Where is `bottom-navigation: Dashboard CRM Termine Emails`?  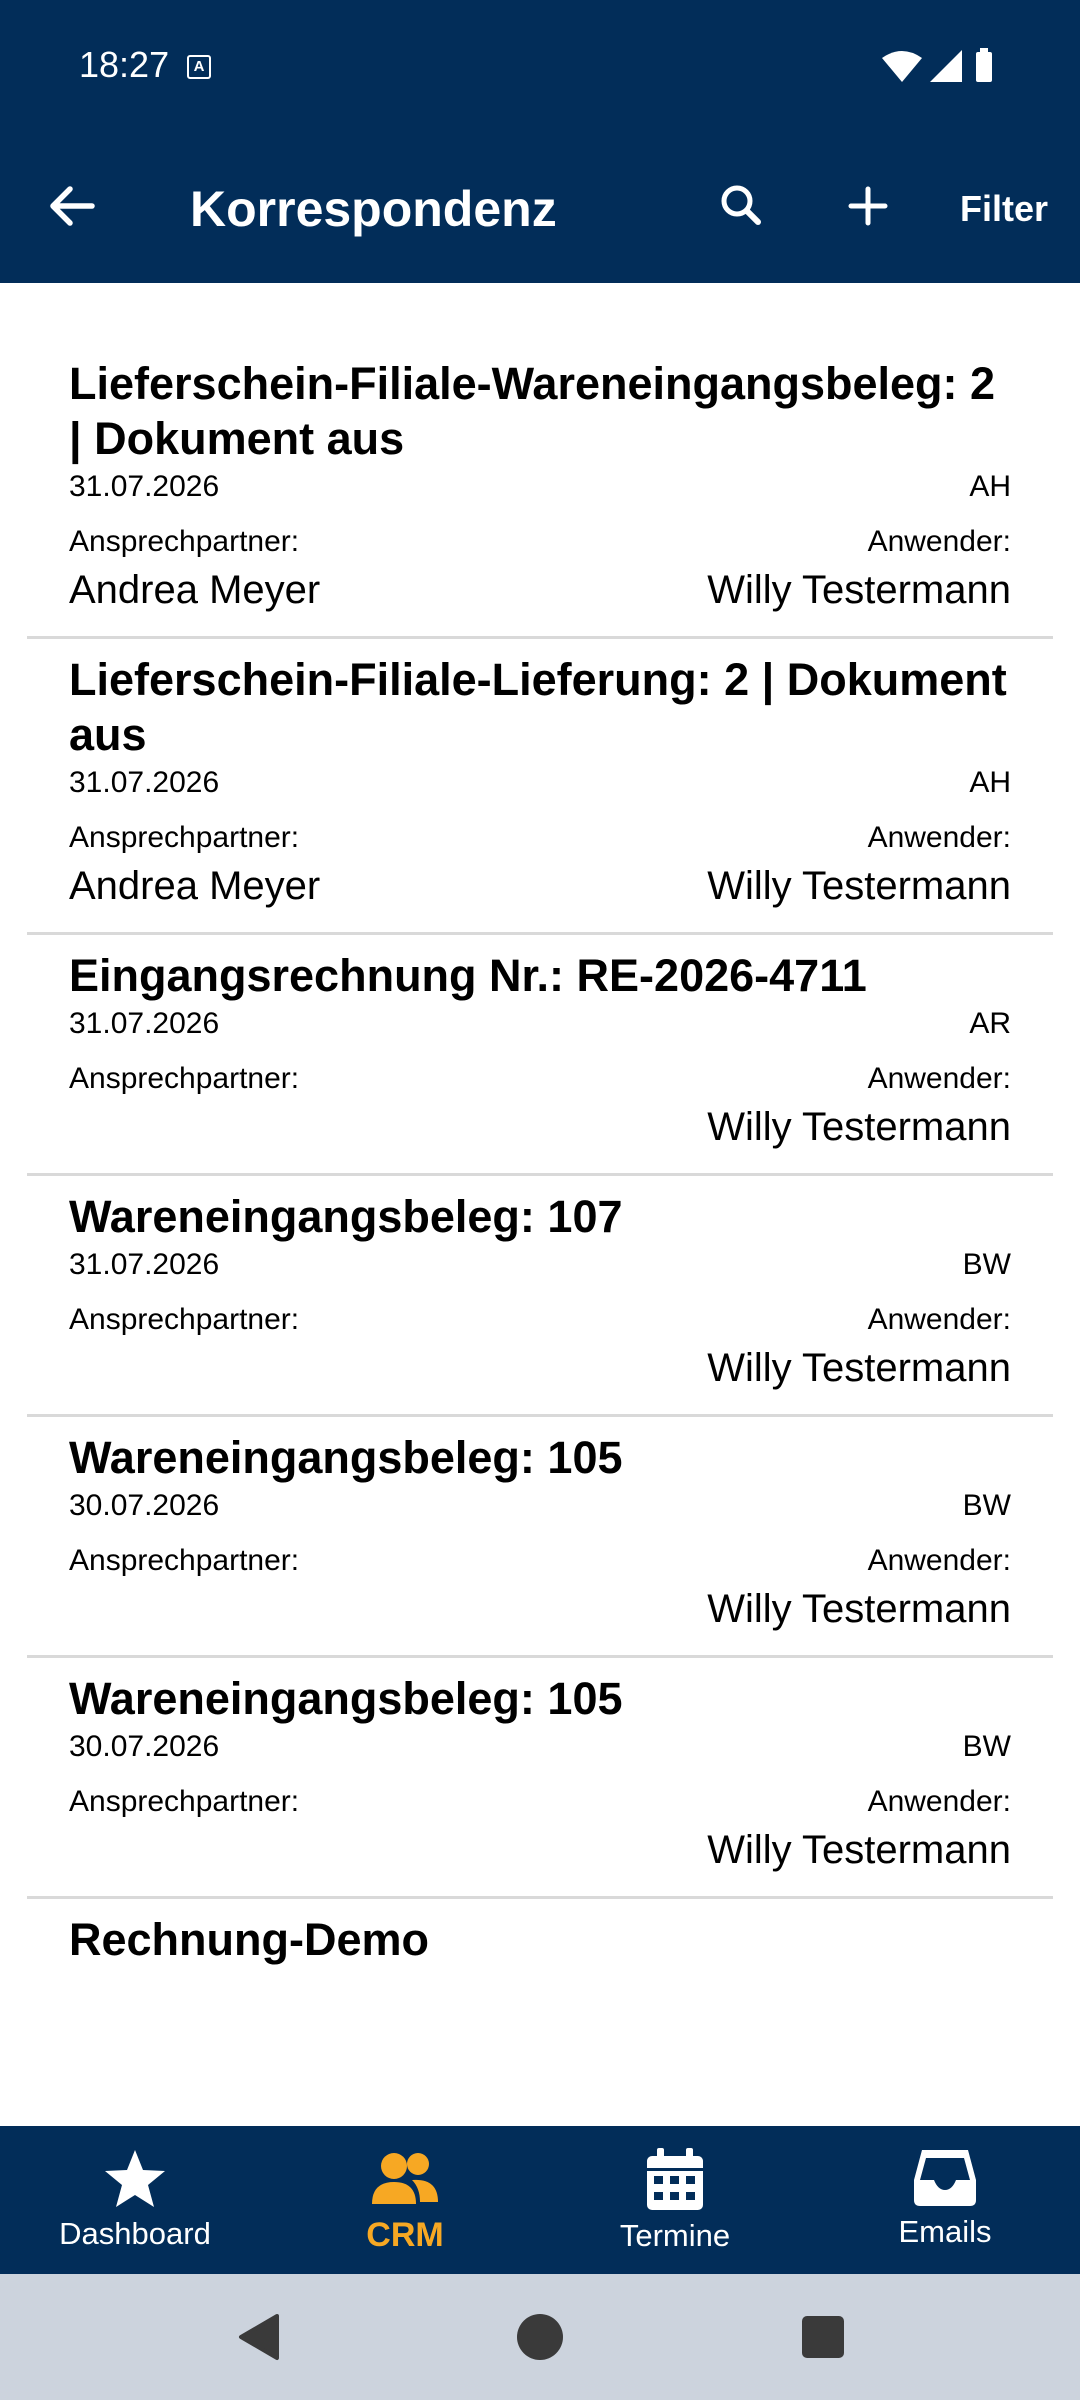
bottom-navigation: Dashboard CRM Termine Emails is located at coordinates (540, 2200).